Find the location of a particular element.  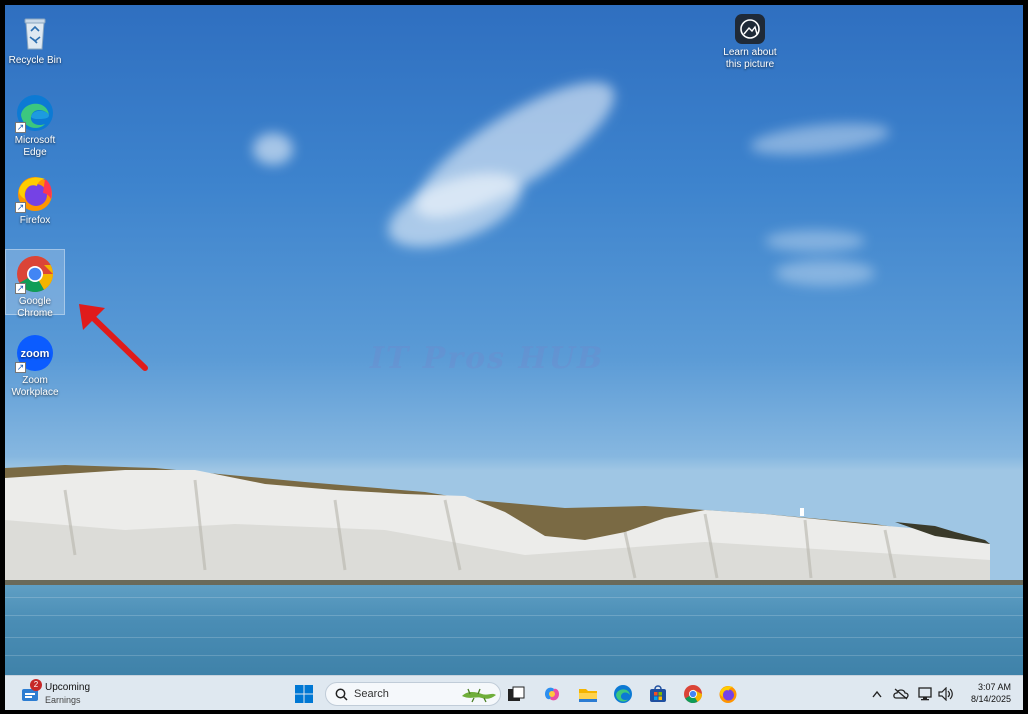

widget-title: Upcoming is located at coordinates (68, 687).